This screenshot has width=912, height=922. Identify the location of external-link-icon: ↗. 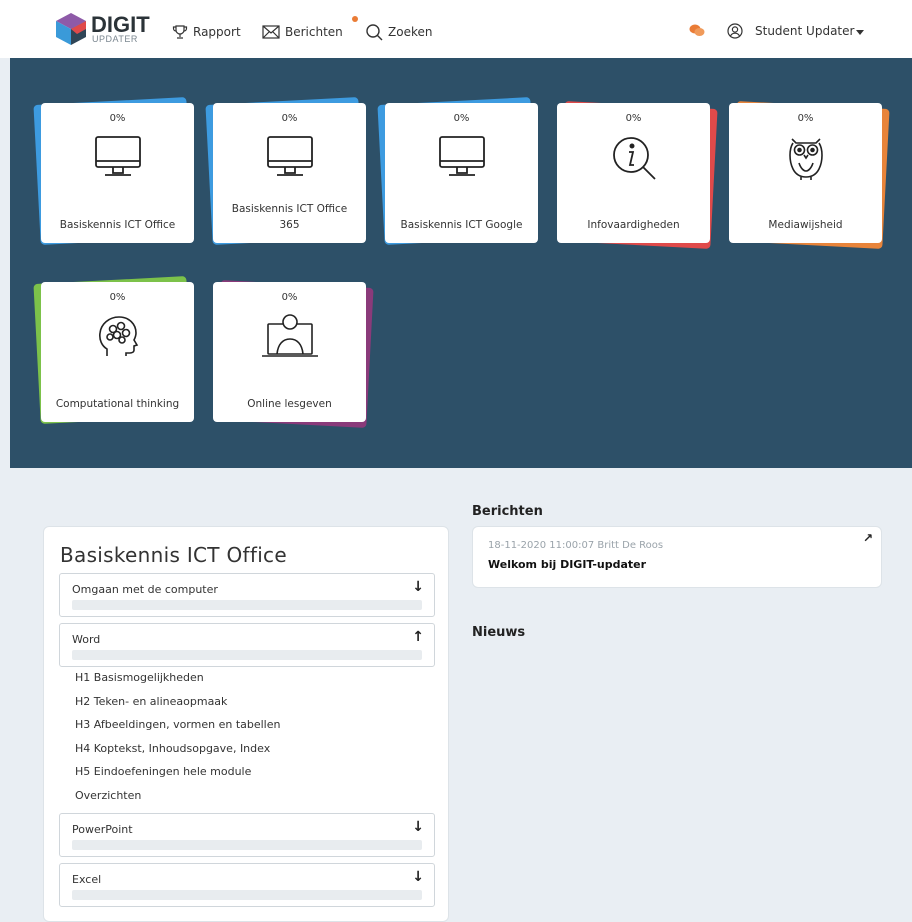
(868, 538).